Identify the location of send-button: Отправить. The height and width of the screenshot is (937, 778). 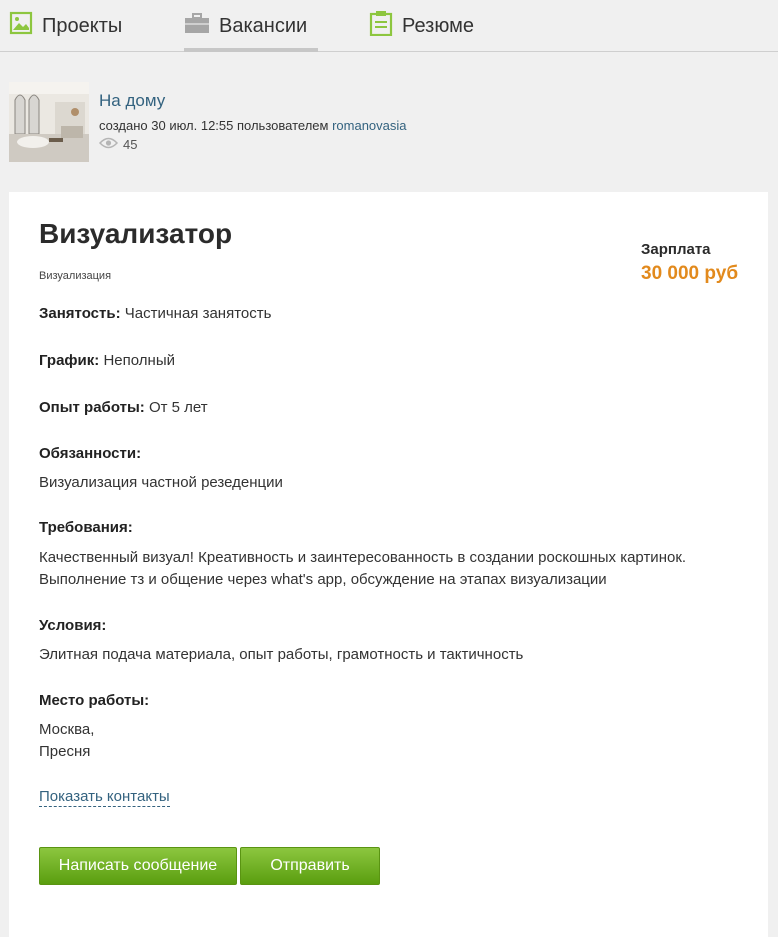
(310, 866).